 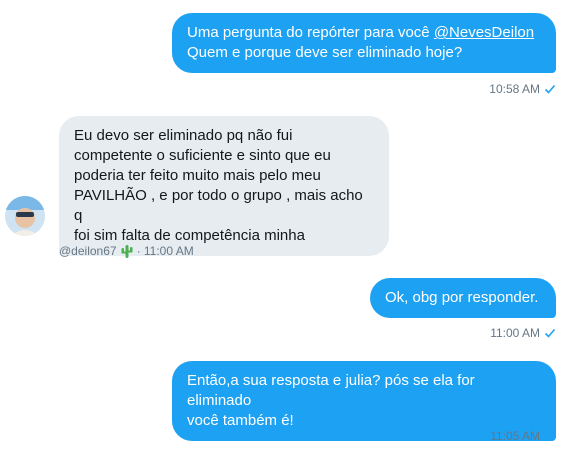 I want to click on cactus-emoji-icon, so click(x=127, y=251).